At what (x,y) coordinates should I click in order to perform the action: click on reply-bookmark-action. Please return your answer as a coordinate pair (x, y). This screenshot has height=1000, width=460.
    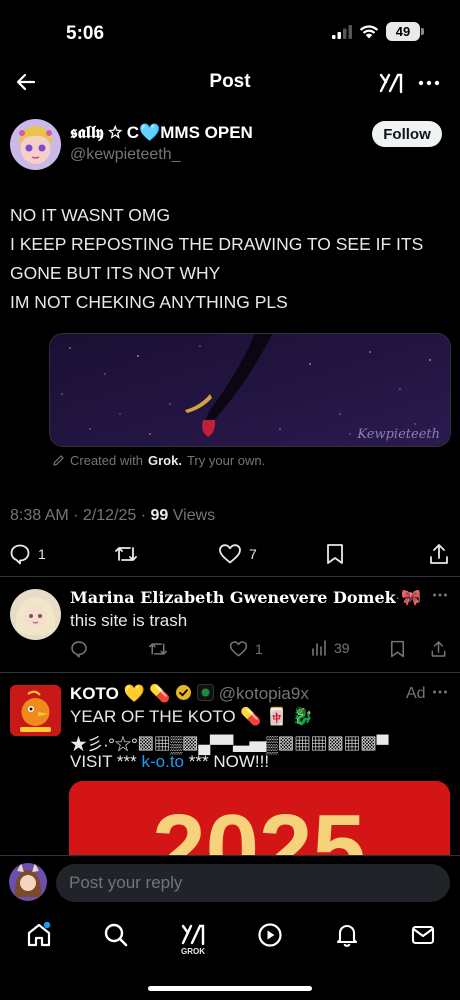
    Looking at the image, I should click on (397, 649).